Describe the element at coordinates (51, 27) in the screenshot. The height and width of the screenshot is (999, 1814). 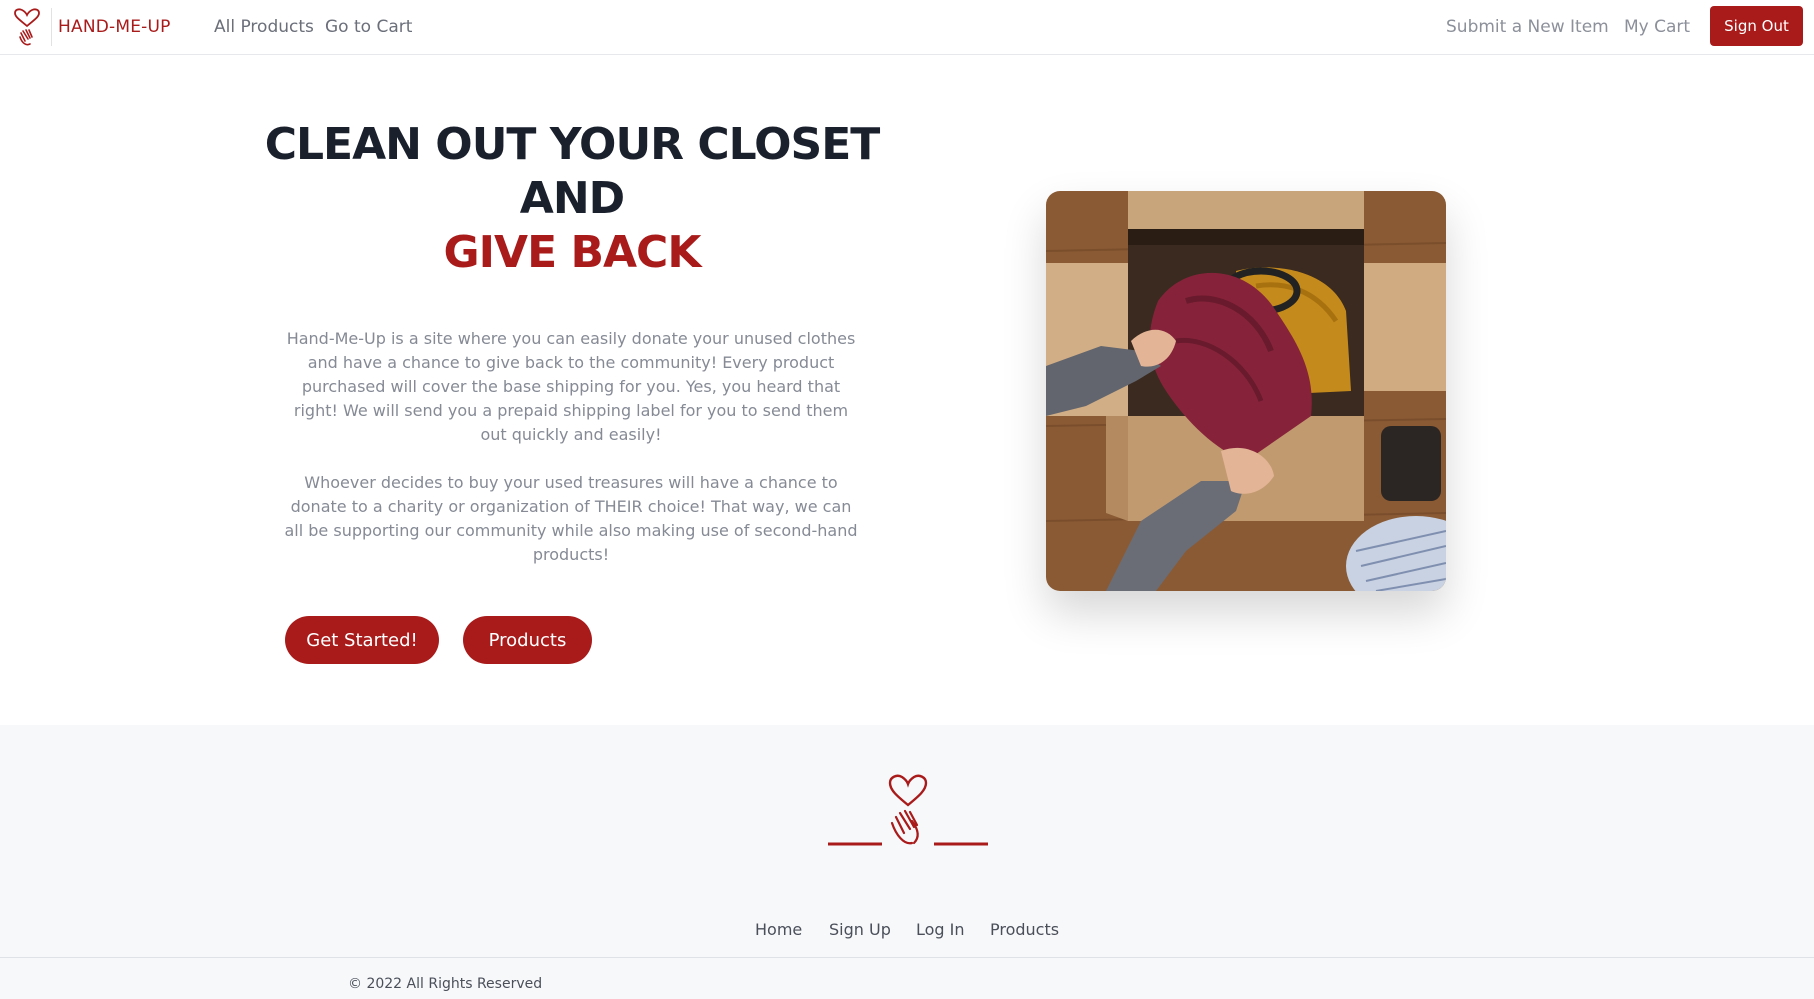
I see `brand-divider` at that location.